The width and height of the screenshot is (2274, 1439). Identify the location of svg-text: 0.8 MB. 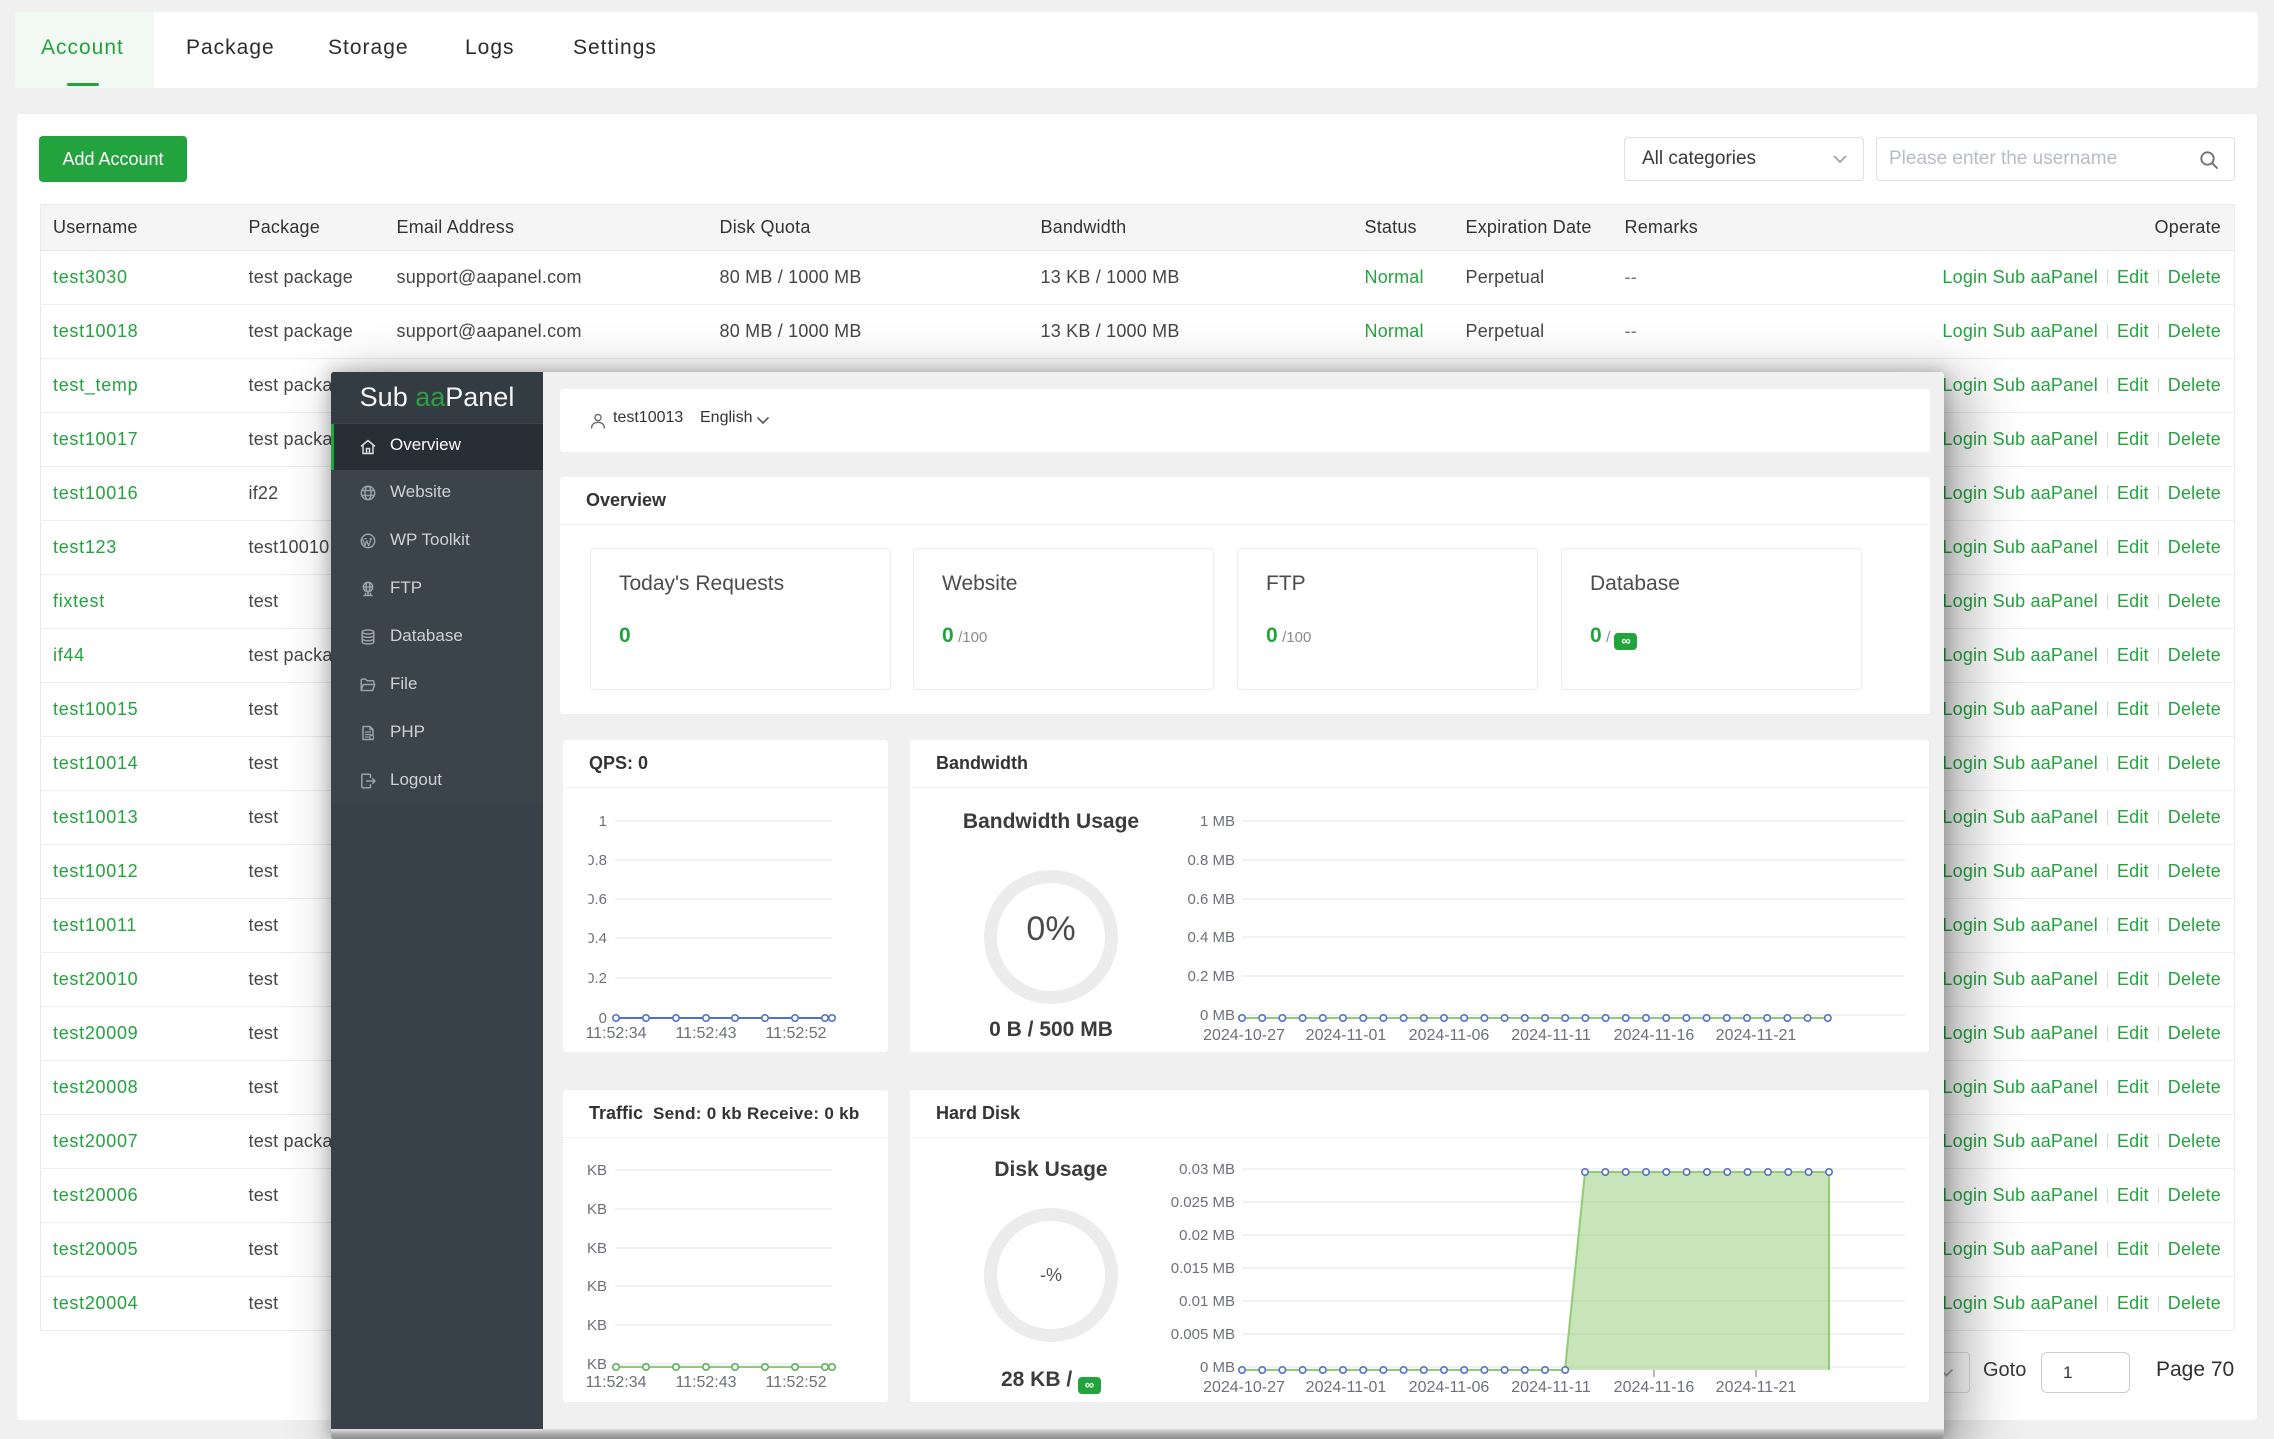
(1211, 860).